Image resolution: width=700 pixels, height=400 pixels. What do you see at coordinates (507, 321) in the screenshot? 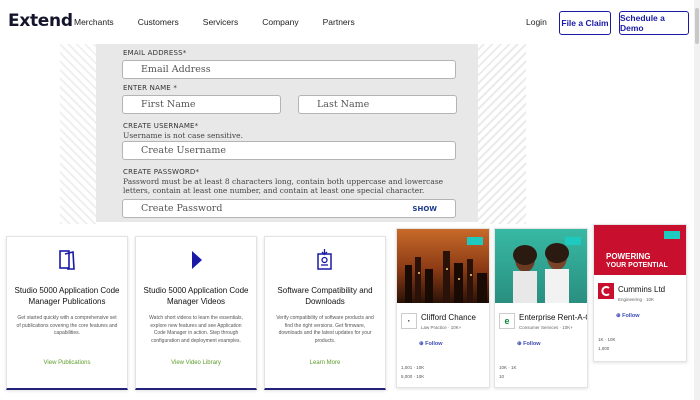
I see `company-logo: e` at bounding box center [507, 321].